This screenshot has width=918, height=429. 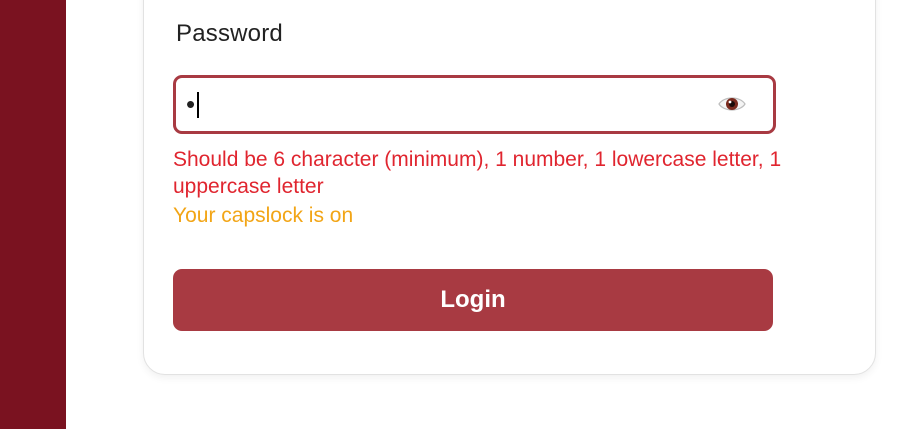 I want to click on eye-icon, so click(x=732, y=104).